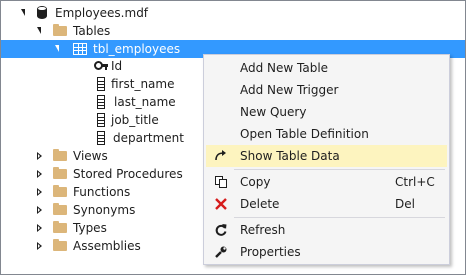 Image resolution: width=466 pixels, height=275 pixels. What do you see at coordinates (90, 228) in the screenshot?
I see `tree-node-label: Types` at bounding box center [90, 228].